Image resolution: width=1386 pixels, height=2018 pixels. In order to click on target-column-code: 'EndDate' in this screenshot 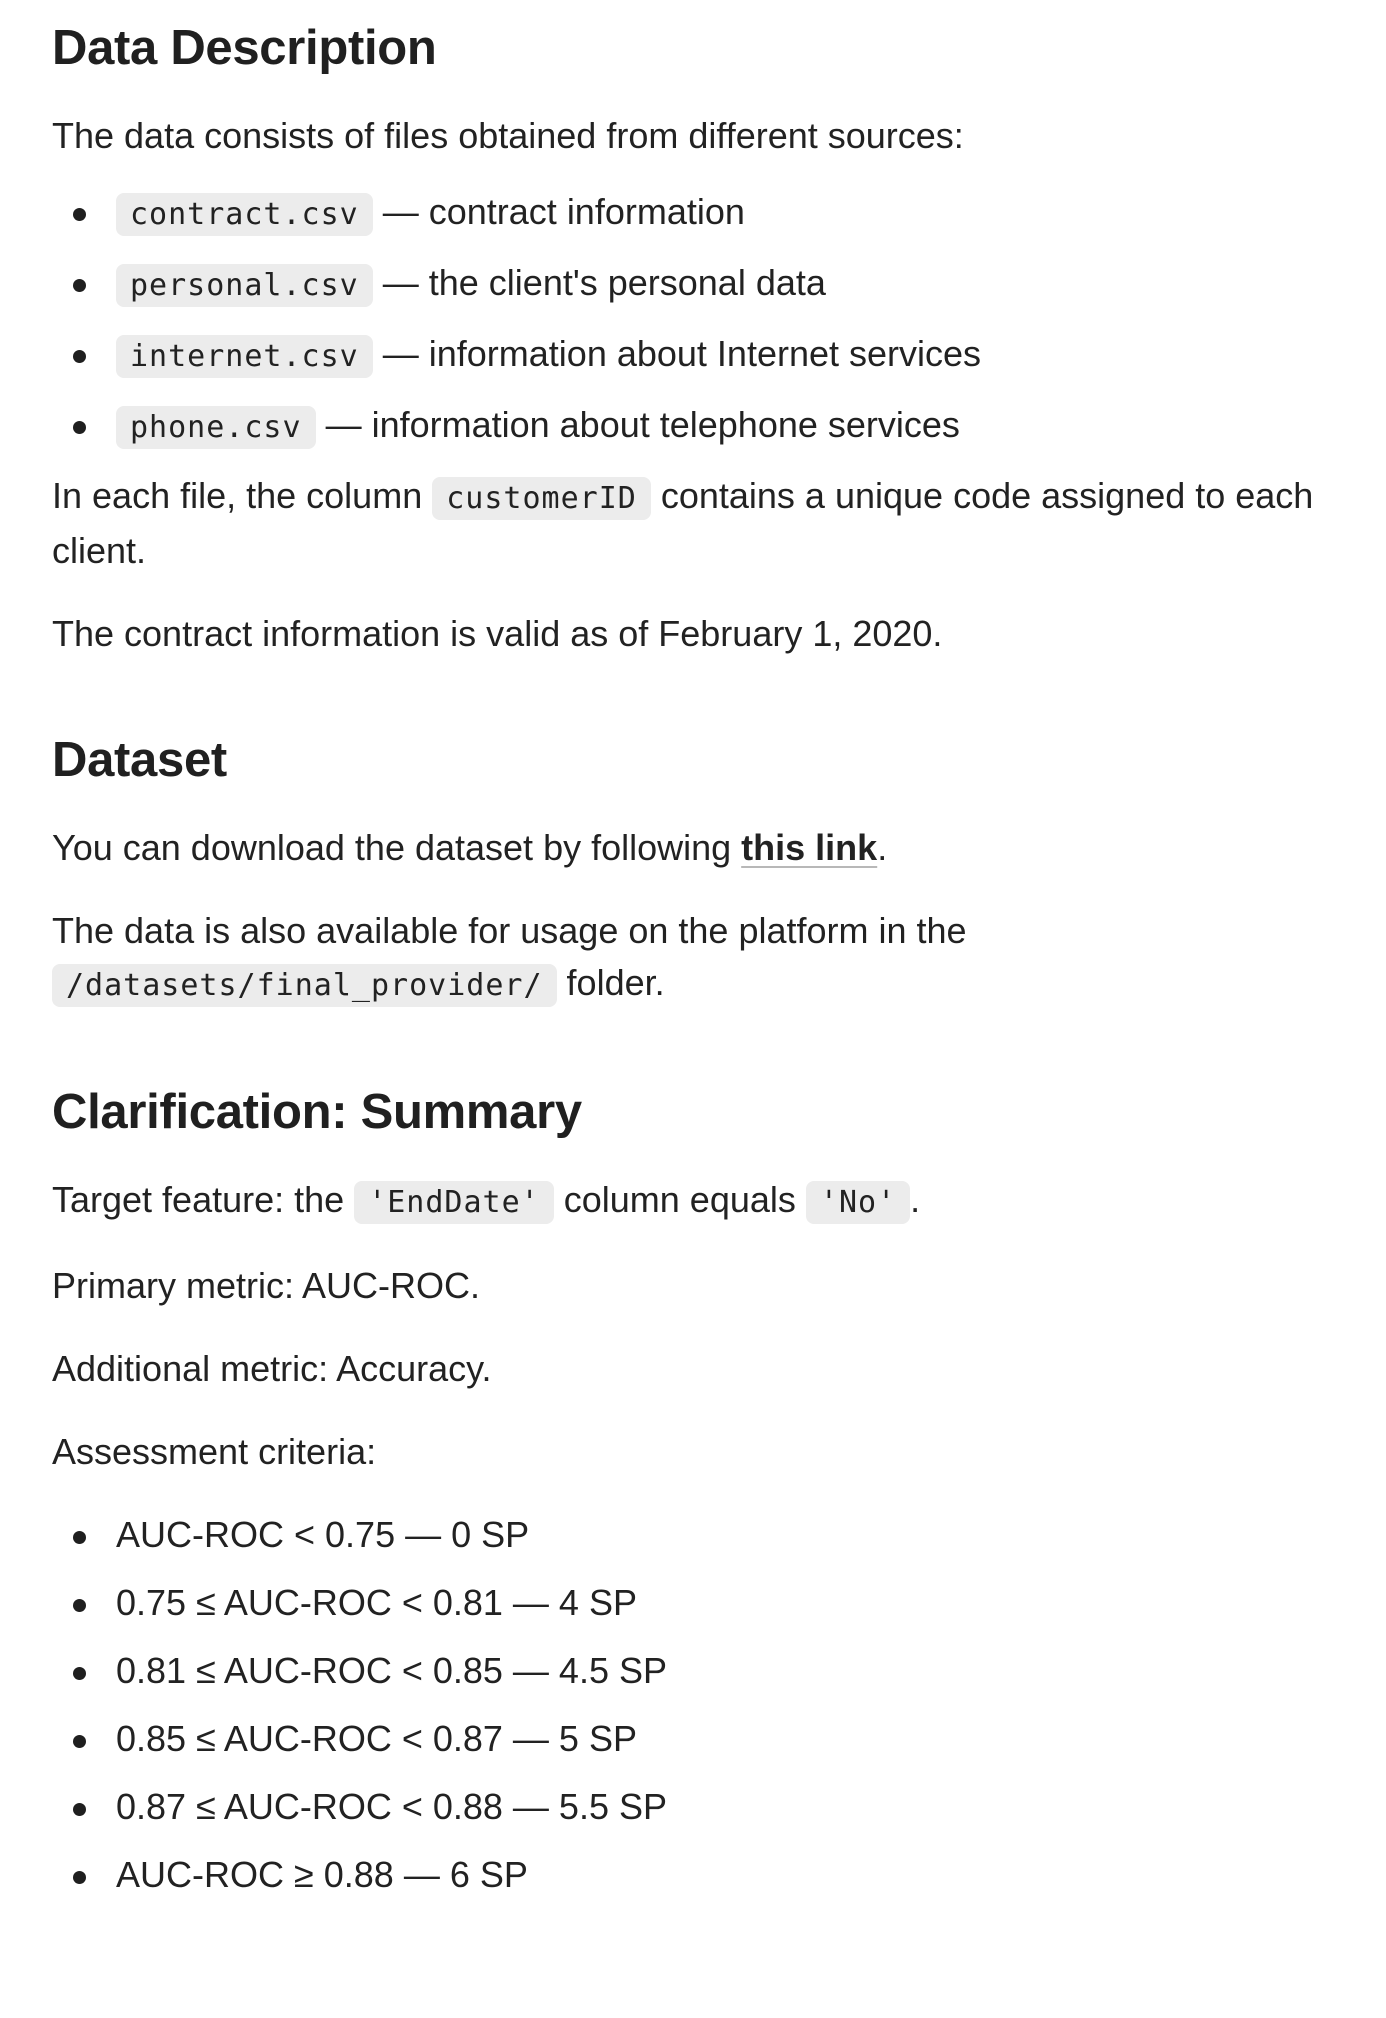, I will do `click(454, 1202)`.